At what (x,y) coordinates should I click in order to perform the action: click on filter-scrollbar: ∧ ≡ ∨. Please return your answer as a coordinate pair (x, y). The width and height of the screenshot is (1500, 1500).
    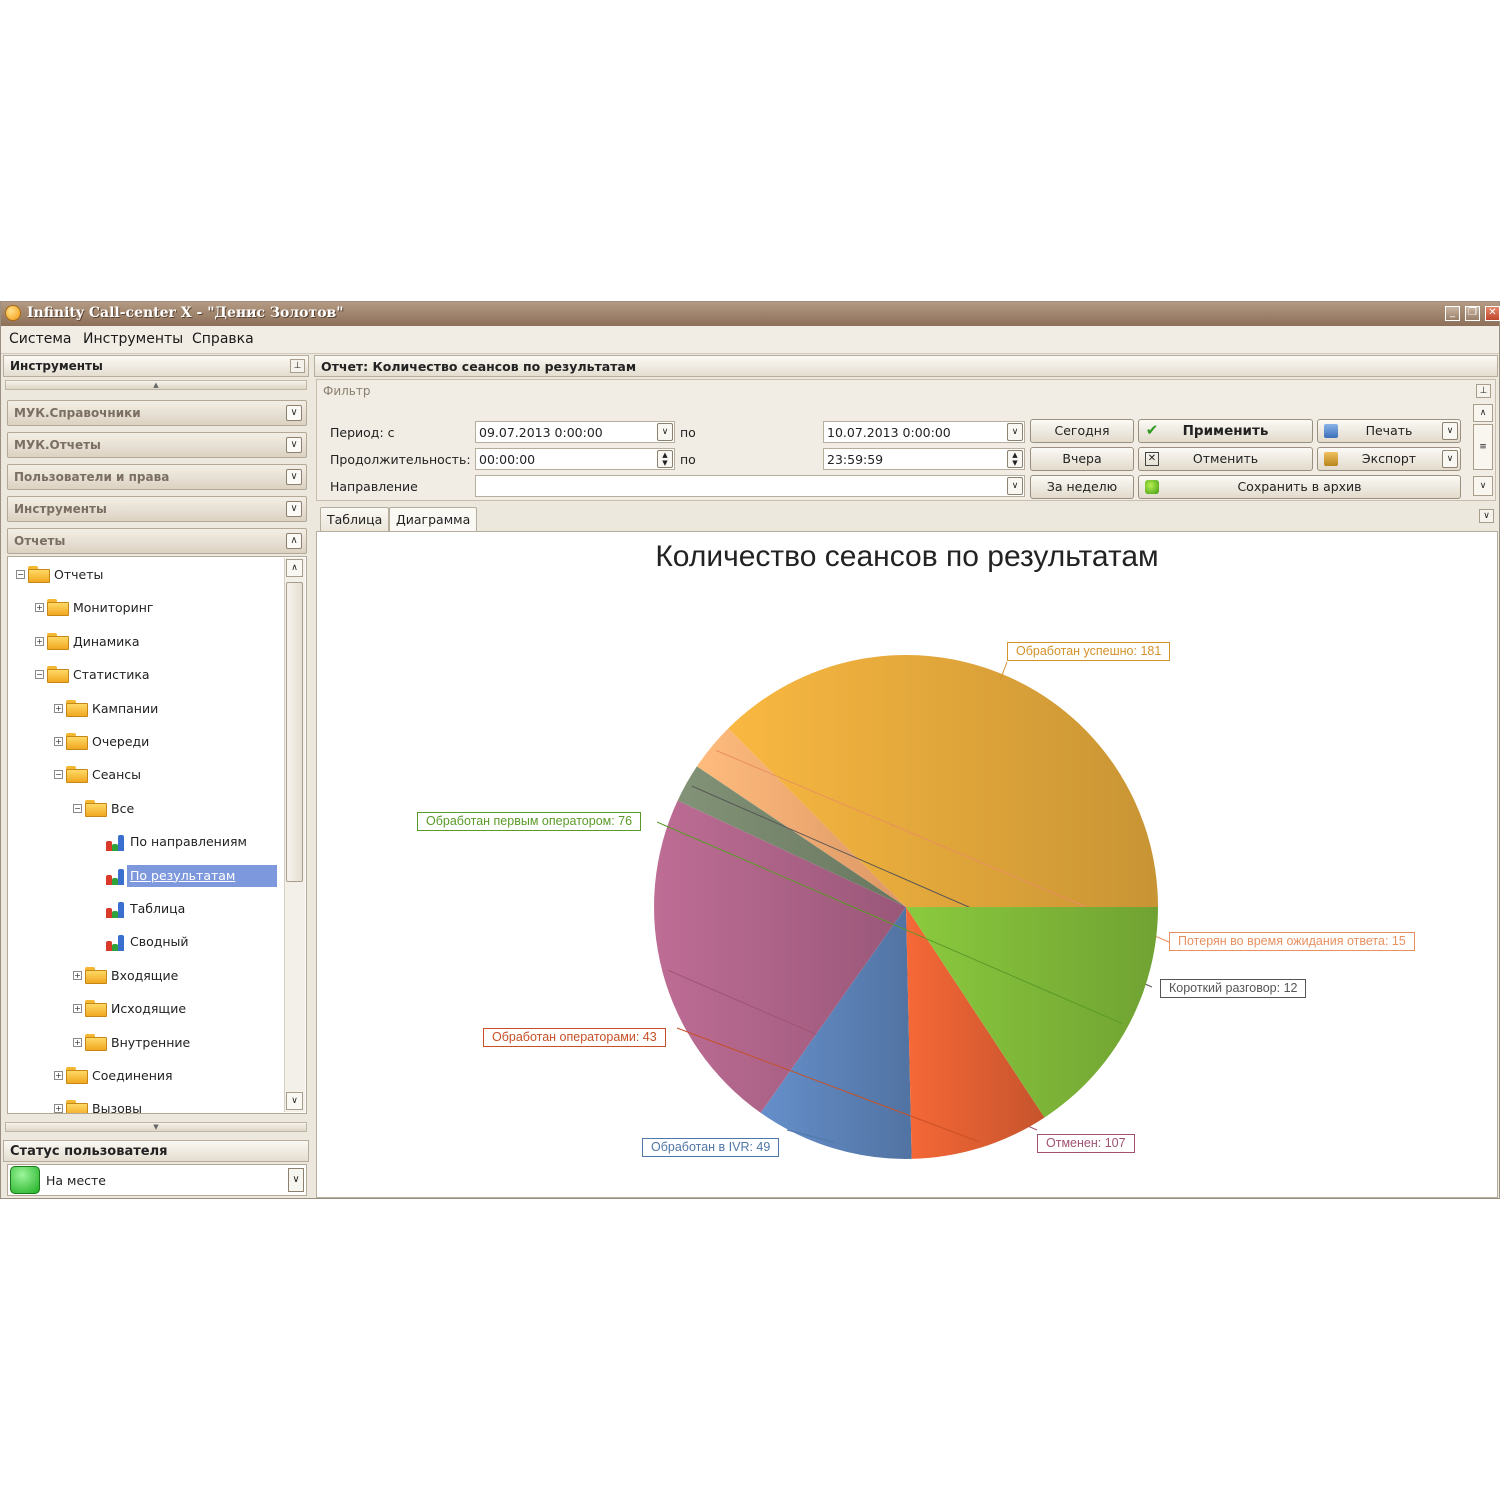
    Looking at the image, I should click on (1483, 450).